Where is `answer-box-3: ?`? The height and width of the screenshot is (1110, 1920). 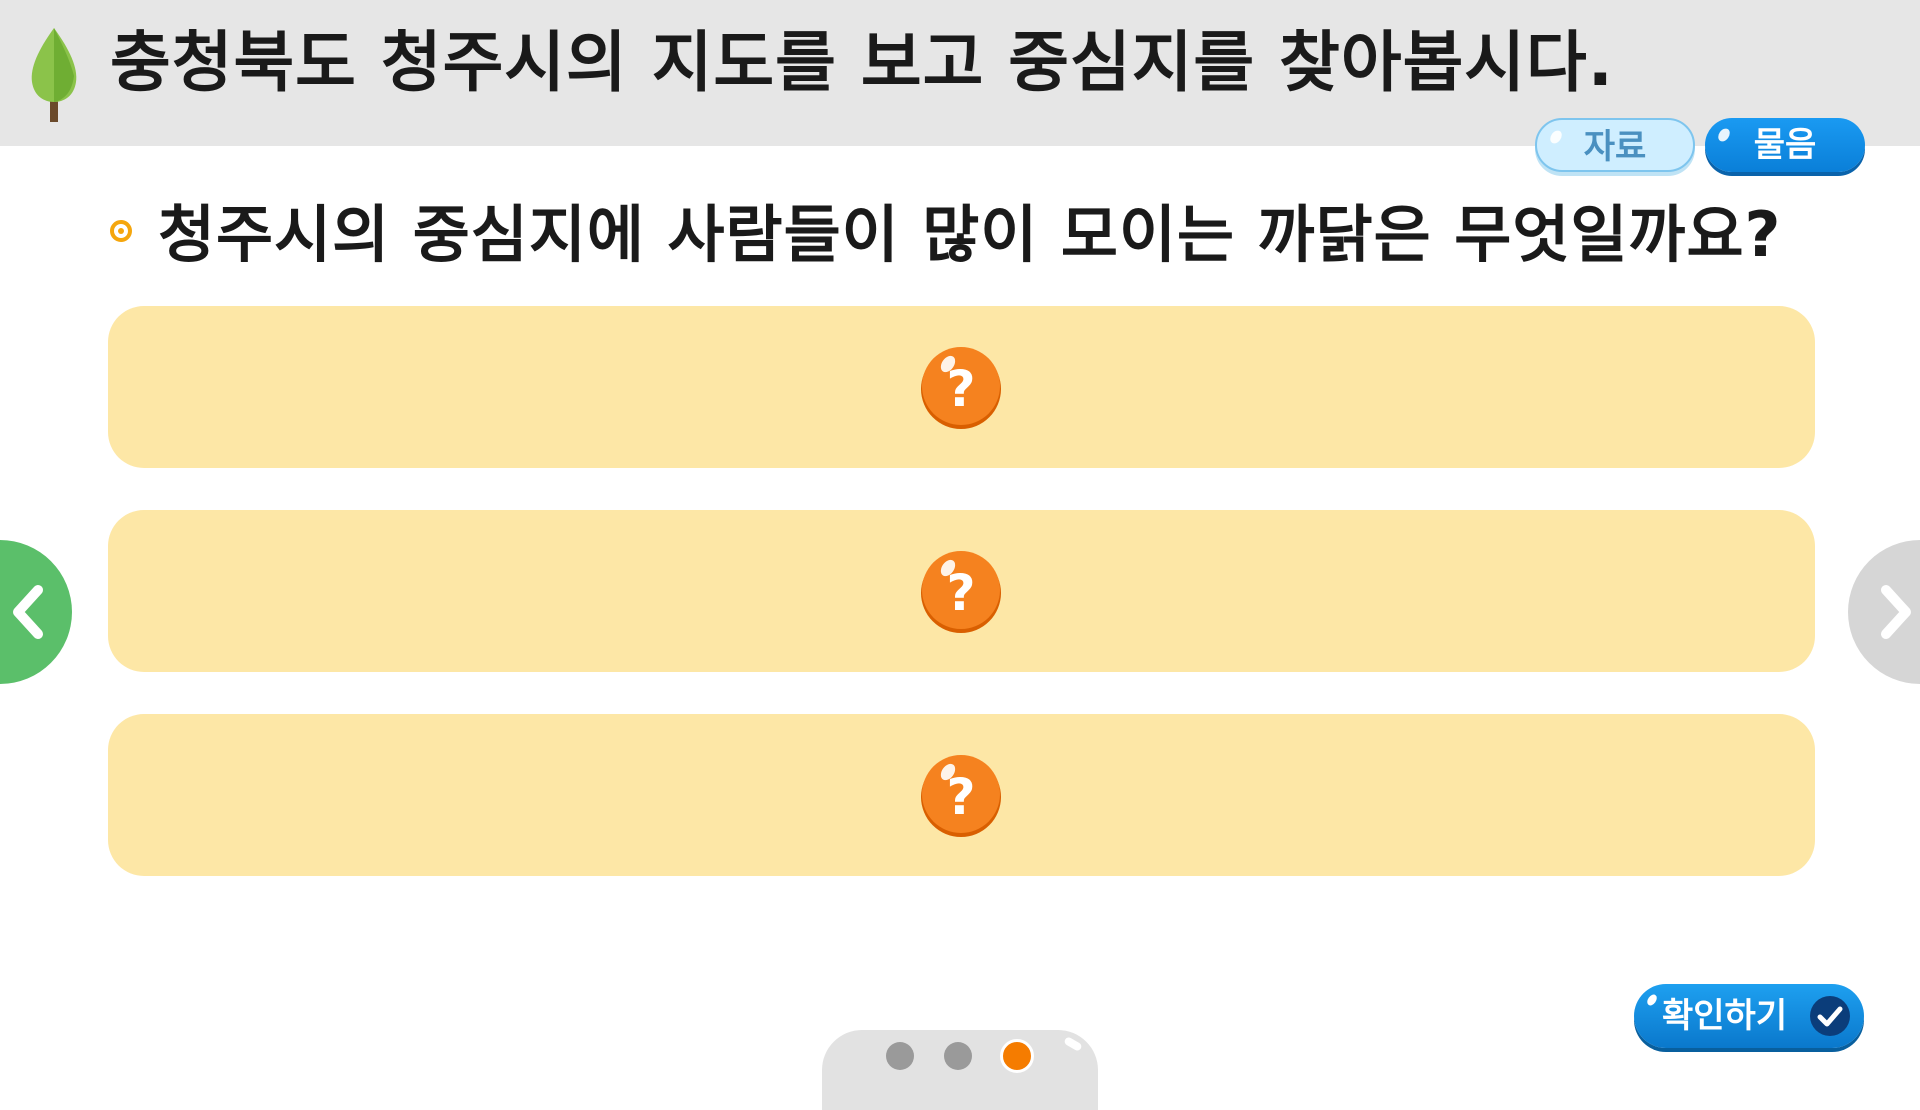
answer-box-3: ? is located at coordinates (961, 795).